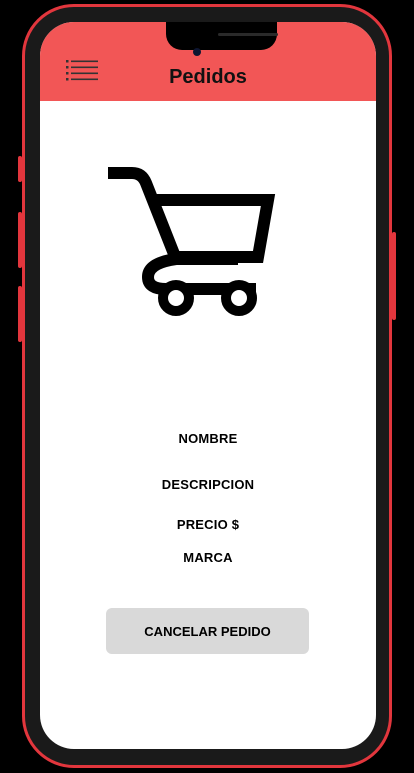  I want to click on product-description: DESCRIPCION, so click(208, 484).